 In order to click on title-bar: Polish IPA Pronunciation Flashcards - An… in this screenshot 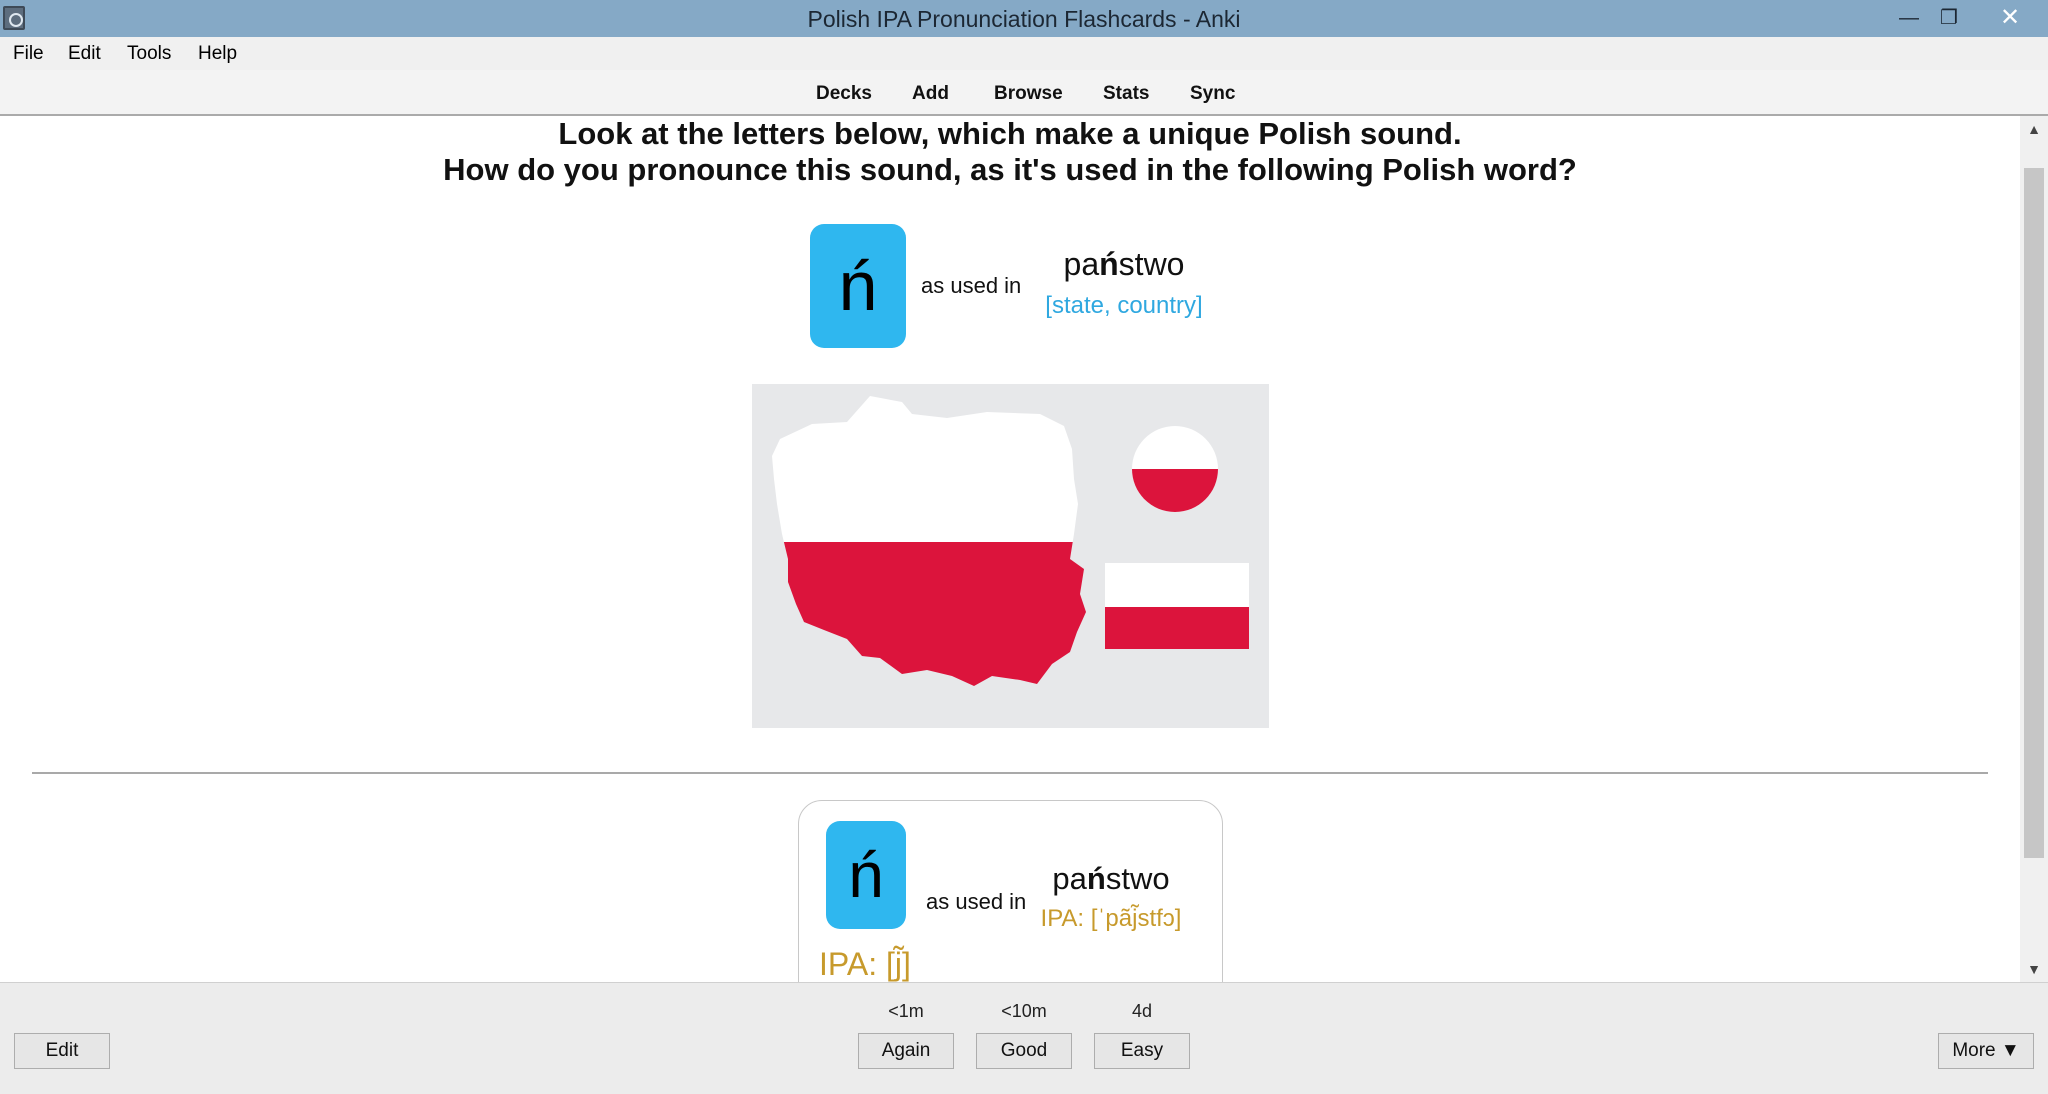, I will do `click(1024, 18)`.